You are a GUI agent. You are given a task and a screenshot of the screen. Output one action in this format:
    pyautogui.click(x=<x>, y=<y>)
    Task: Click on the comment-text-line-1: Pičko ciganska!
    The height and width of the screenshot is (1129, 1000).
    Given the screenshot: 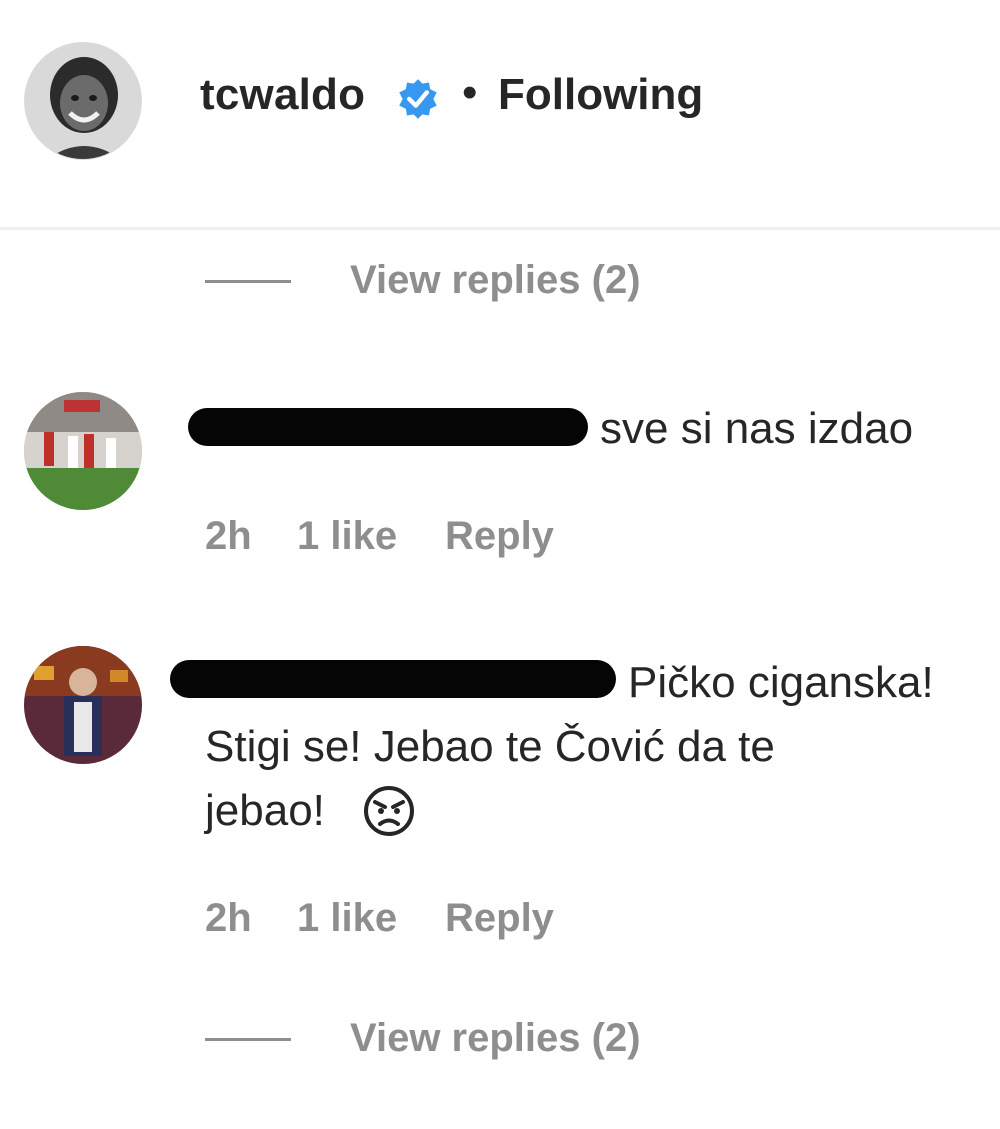 What is the action you would take?
    pyautogui.click(x=781, y=682)
    